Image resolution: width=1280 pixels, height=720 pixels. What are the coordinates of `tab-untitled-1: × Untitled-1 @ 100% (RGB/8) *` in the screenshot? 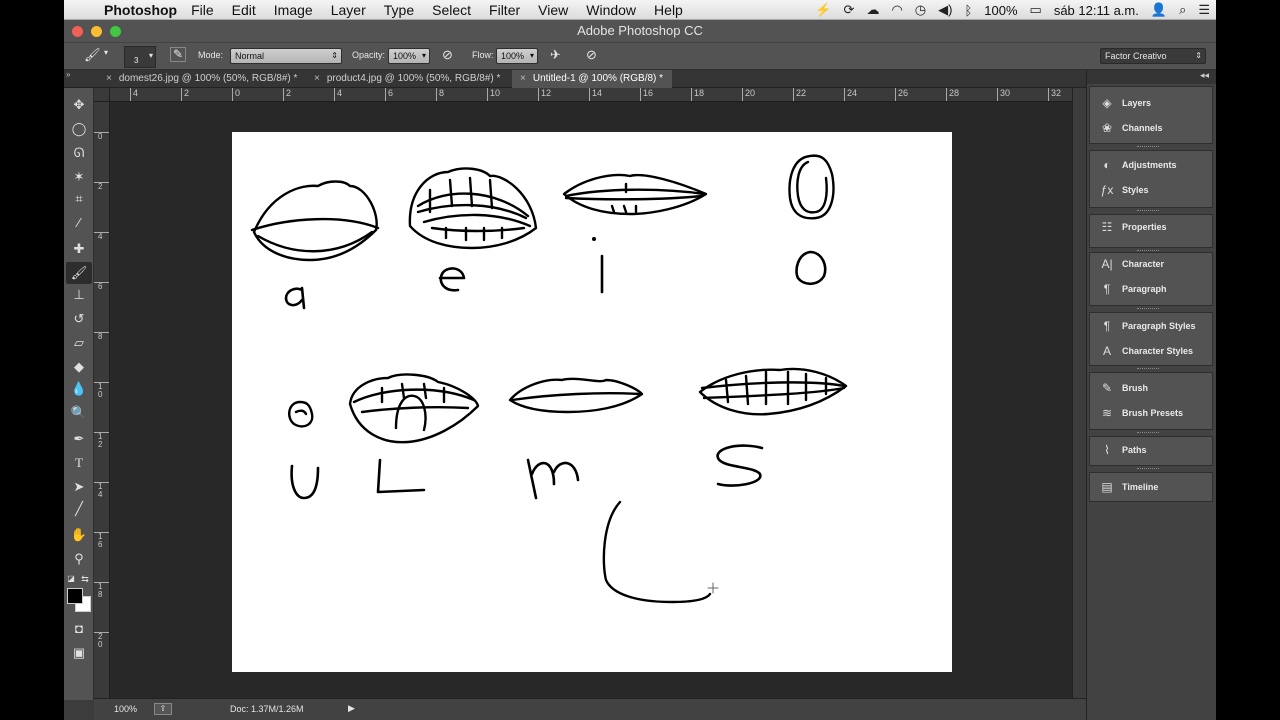 It's located at (592, 79).